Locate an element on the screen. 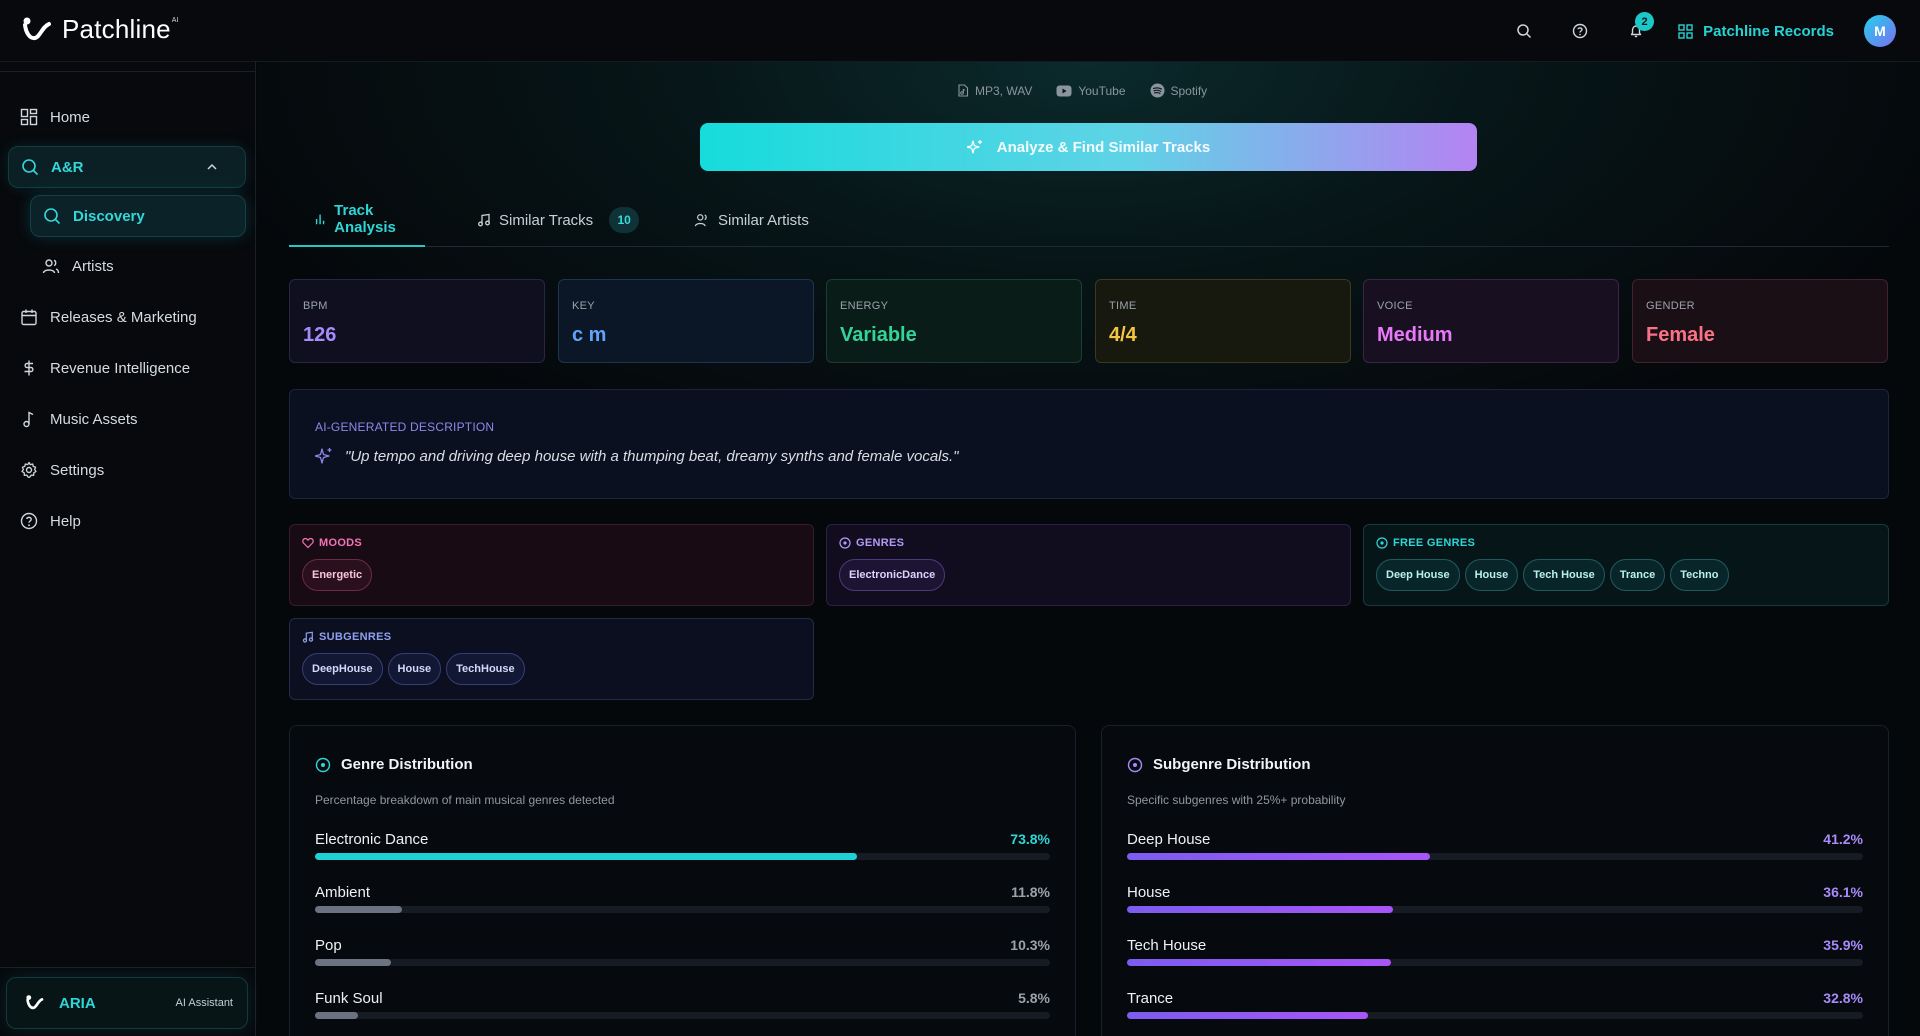 The height and width of the screenshot is (1036, 1920). panel-subtitle: Specific subgenres with 25%+ probability is located at coordinates (1236, 800).